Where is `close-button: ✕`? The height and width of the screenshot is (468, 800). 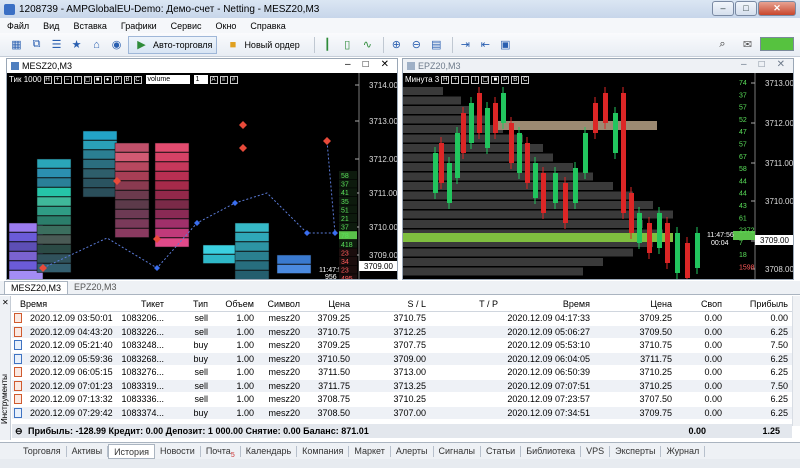 close-button: ✕ is located at coordinates (777, 8).